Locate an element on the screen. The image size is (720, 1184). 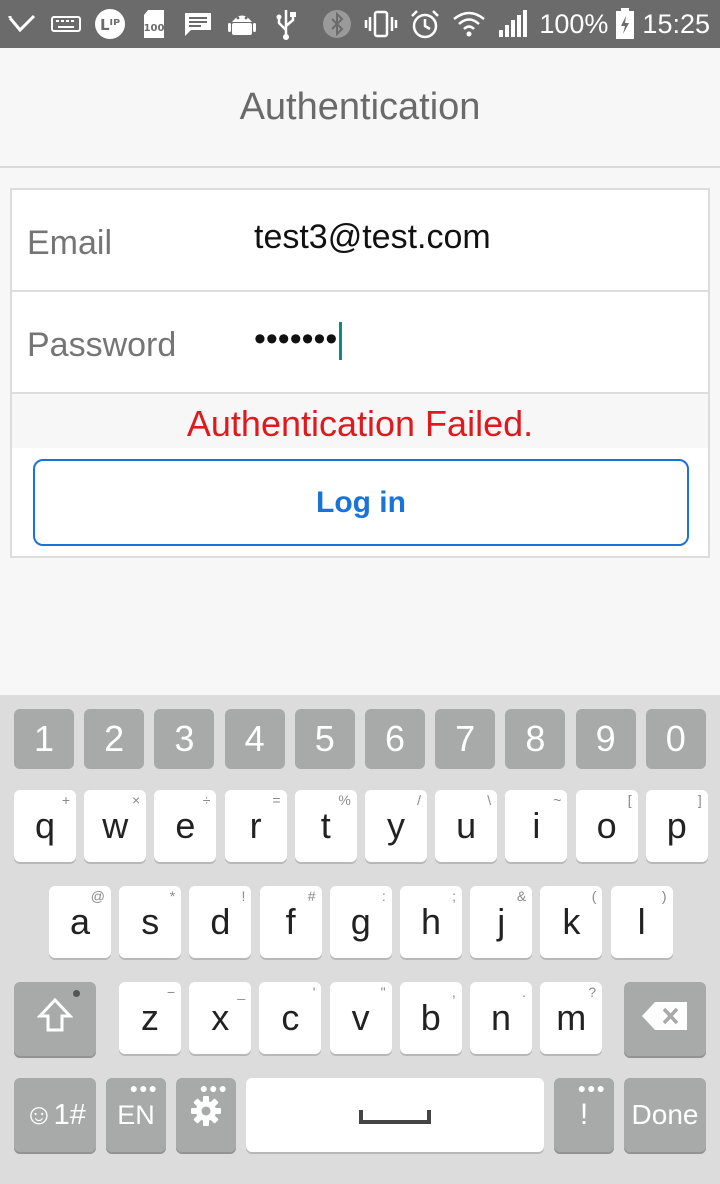
email-field: test3@test.com is located at coordinates (372, 237).